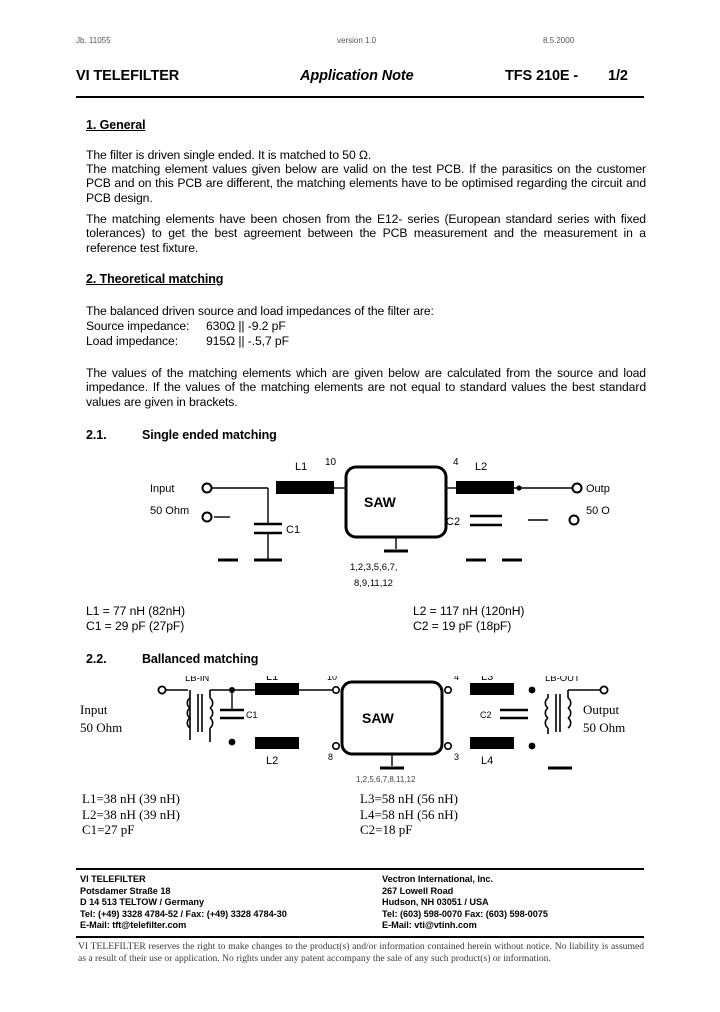 The width and height of the screenshot is (720, 1012). I want to click on footer-right-line-3: Hudson, NH 03051 / USA, so click(435, 902).